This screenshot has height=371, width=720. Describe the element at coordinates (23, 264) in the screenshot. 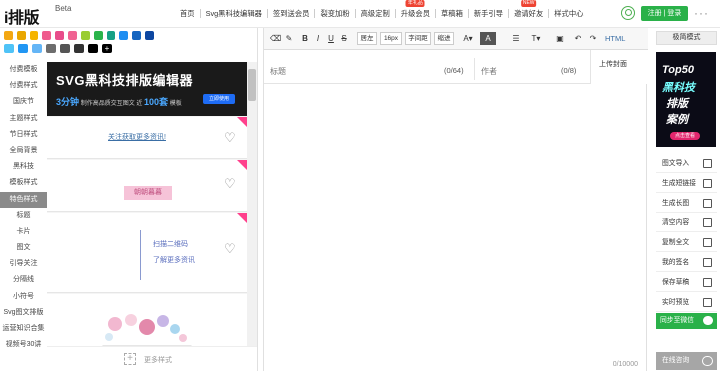

I see `sidebar-item: 引导关注` at that location.